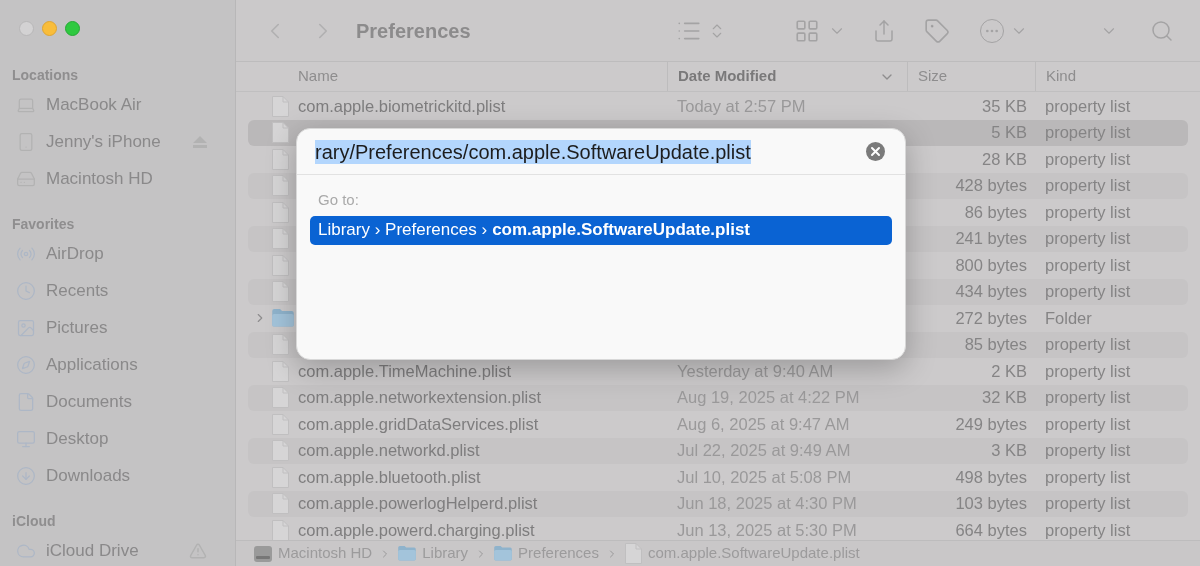 Image resolution: width=1200 pixels, height=566 pixels. I want to click on file-size: 3 KB, so click(1009, 451).